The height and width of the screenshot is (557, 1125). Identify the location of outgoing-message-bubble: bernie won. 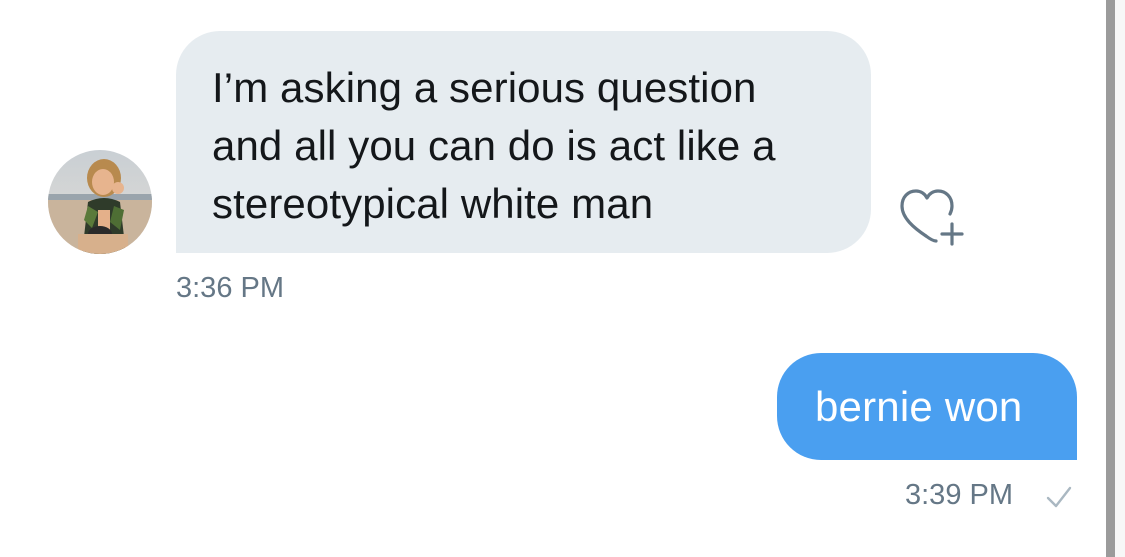
(927, 406).